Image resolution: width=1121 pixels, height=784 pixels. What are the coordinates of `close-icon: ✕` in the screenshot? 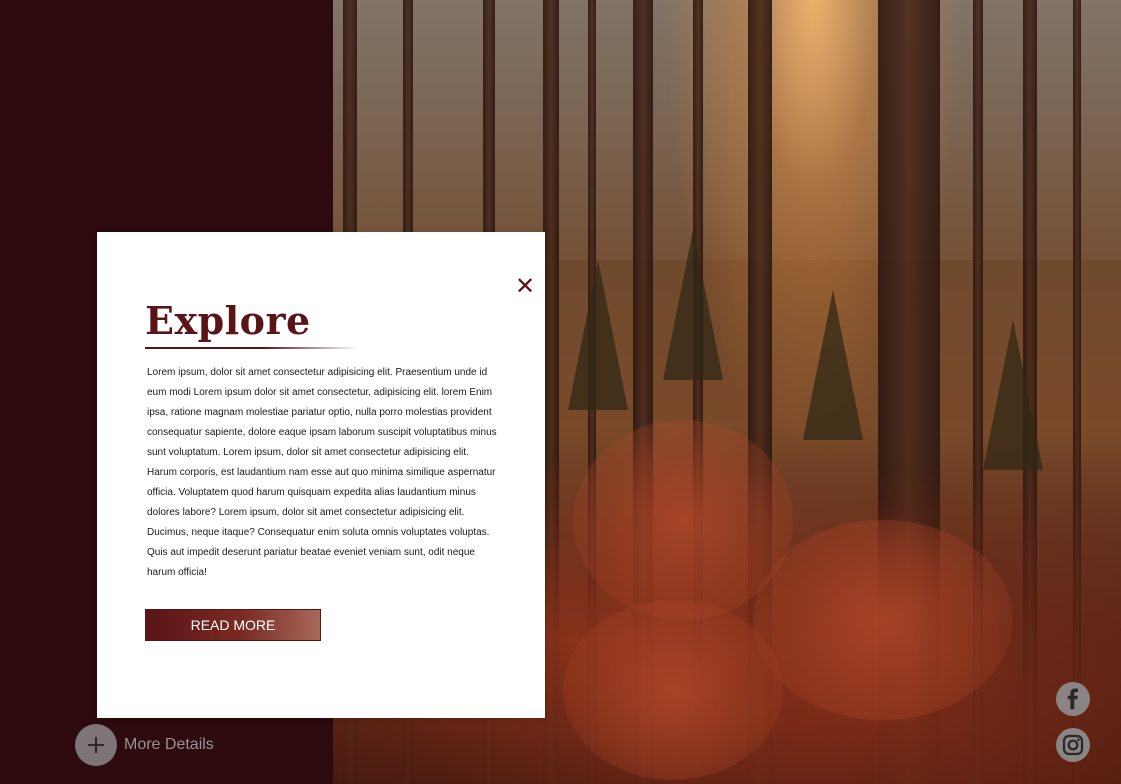 It's located at (525, 286).